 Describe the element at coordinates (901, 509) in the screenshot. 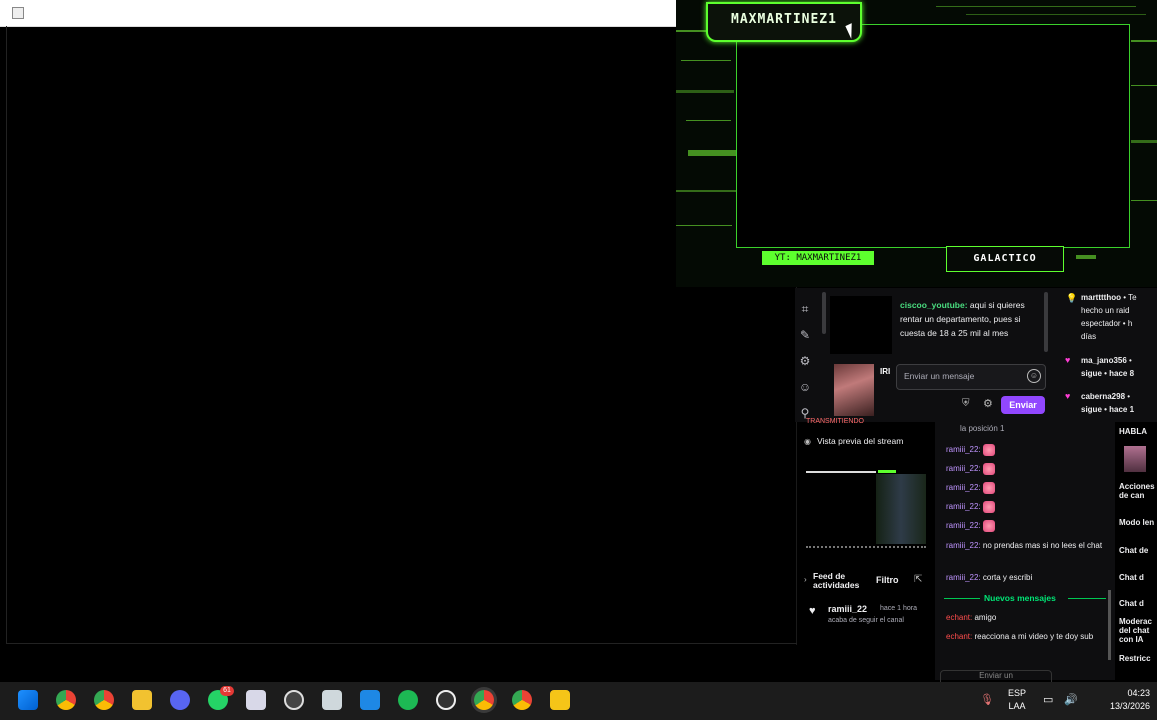

I see `stream-preview-image` at that location.